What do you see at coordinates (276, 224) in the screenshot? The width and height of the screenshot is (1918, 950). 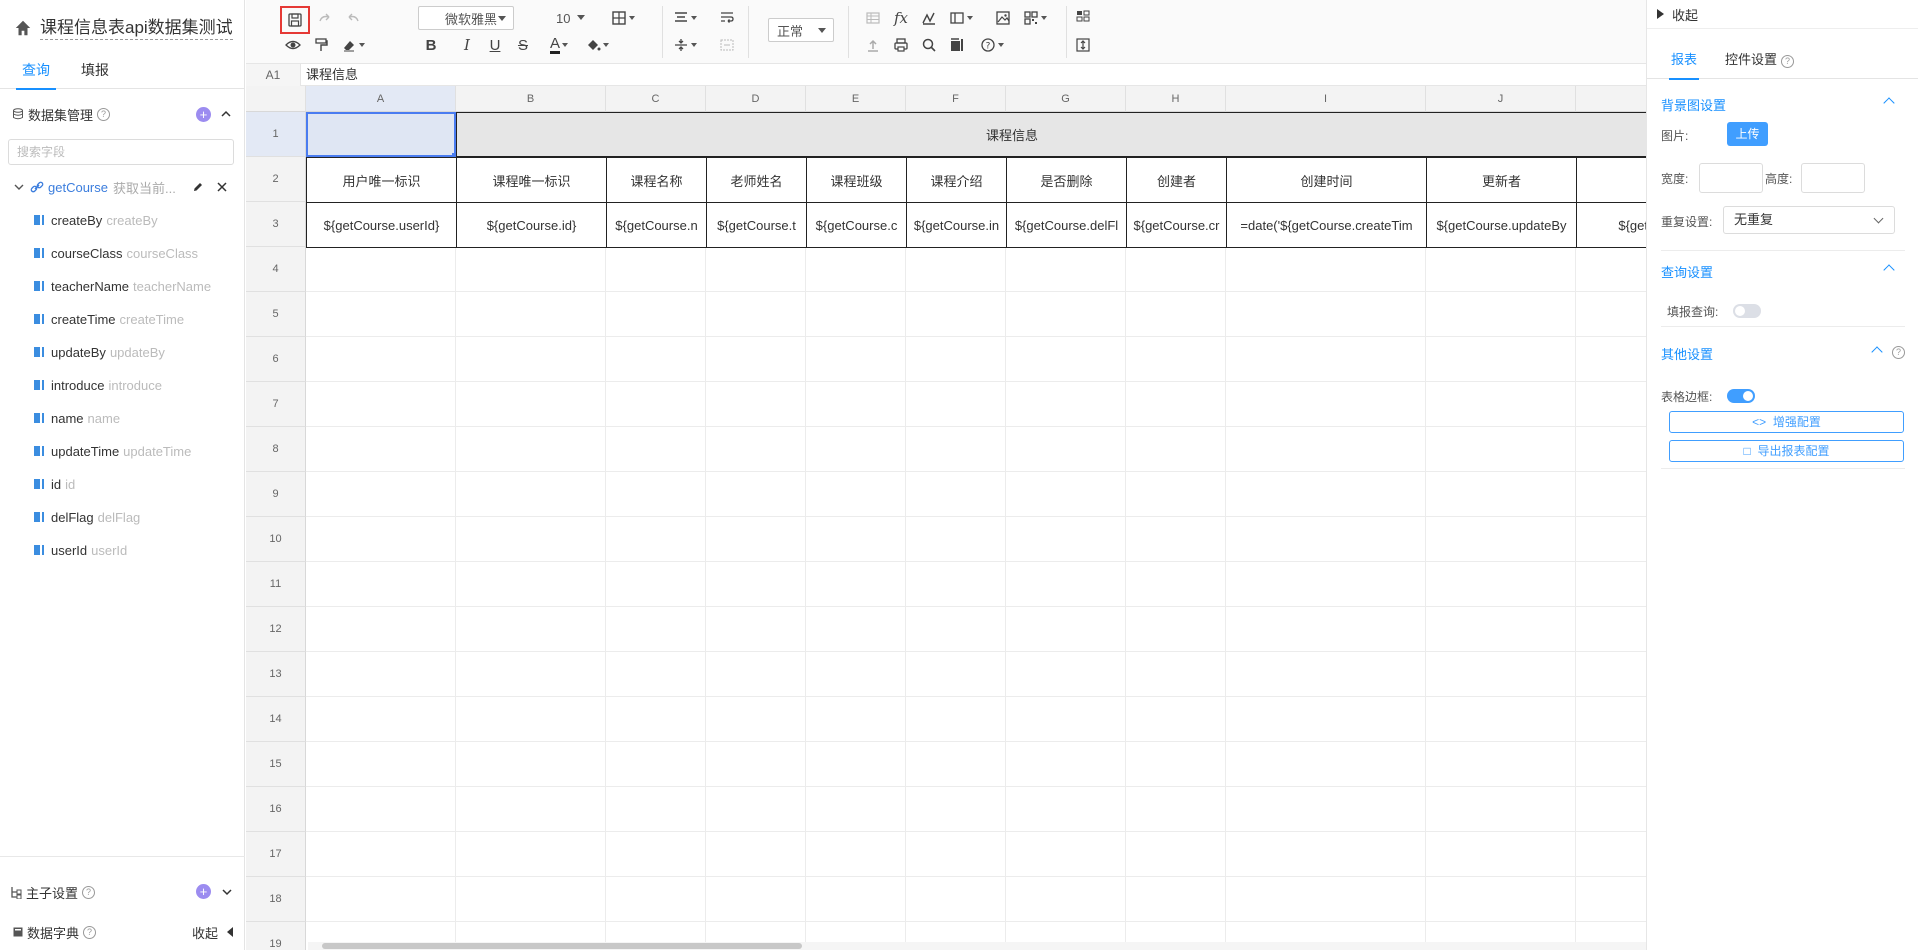 I see `row-header: 3` at bounding box center [276, 224].